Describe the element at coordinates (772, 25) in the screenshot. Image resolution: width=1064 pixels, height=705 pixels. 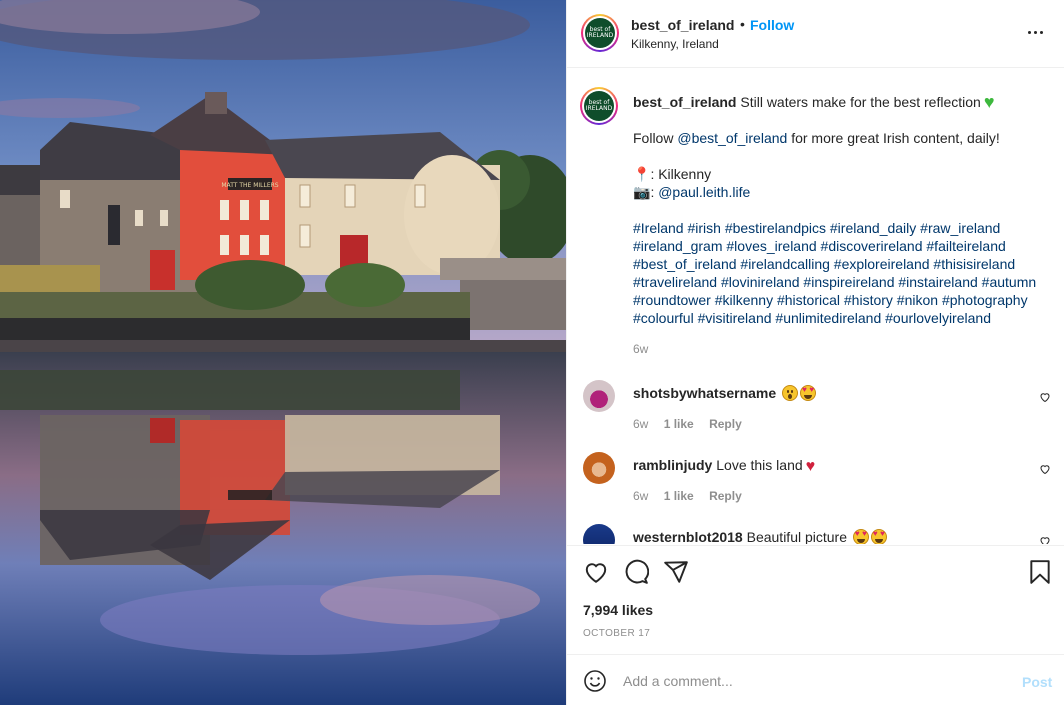
I see `follow-button: Follow` at that location.